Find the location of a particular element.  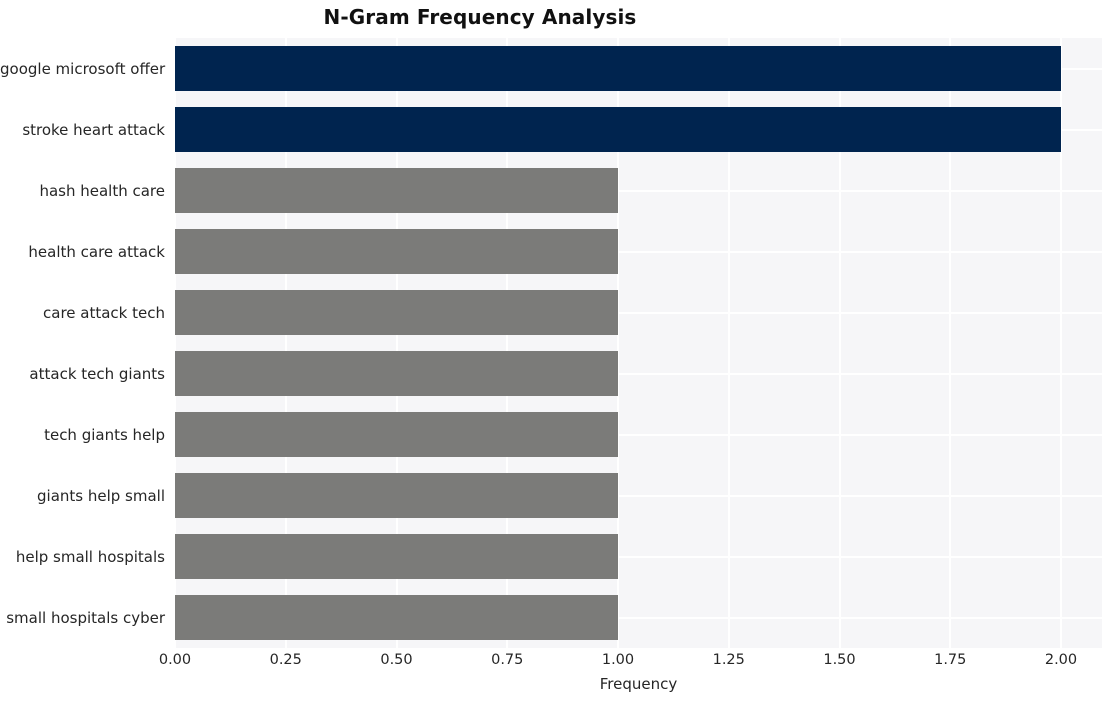

x-axis-tick-label: 1.25 is located at coordinates (728, 660).